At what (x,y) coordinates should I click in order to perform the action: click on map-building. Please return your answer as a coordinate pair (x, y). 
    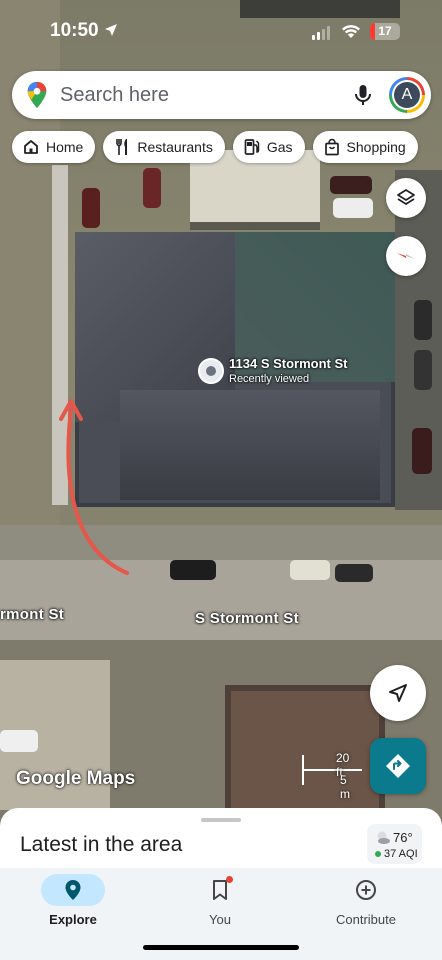
    Looking at the image, I should click on (305, 752).